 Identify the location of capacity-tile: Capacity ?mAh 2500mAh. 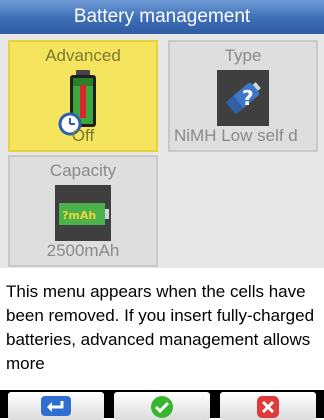
(83, 211).